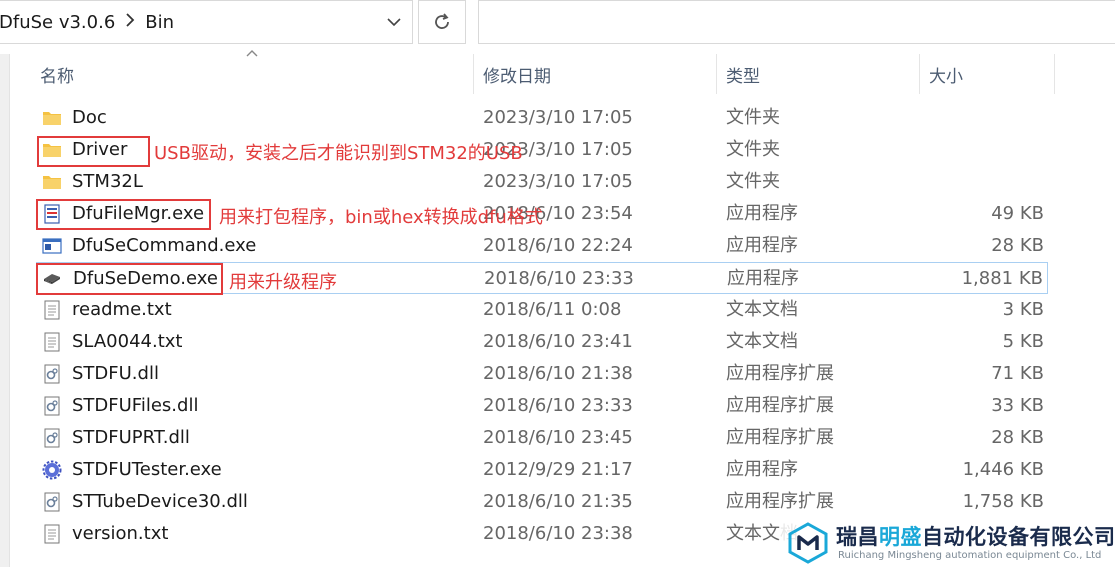 The height and width of the screenshot is (567, 1115). What do you see at coordinates (394, 22) in the screenshot?
I see `chevron-down-icon` at bounding box center [394, 22].